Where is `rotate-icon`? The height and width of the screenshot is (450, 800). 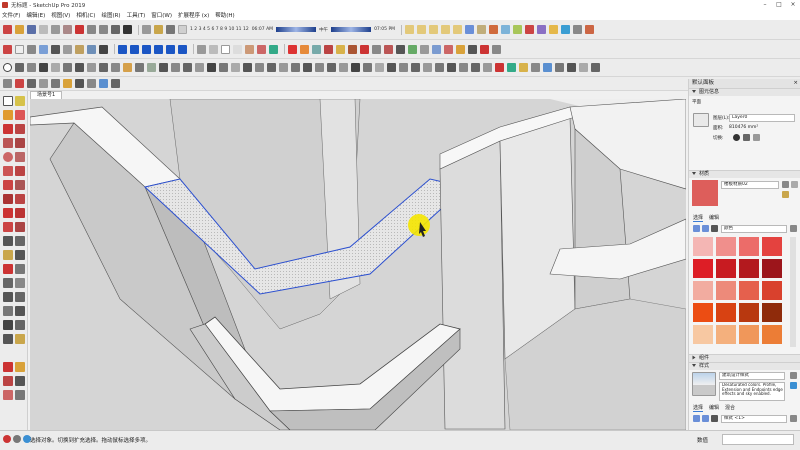
rotate-icon is located at coordinates (8, 213).